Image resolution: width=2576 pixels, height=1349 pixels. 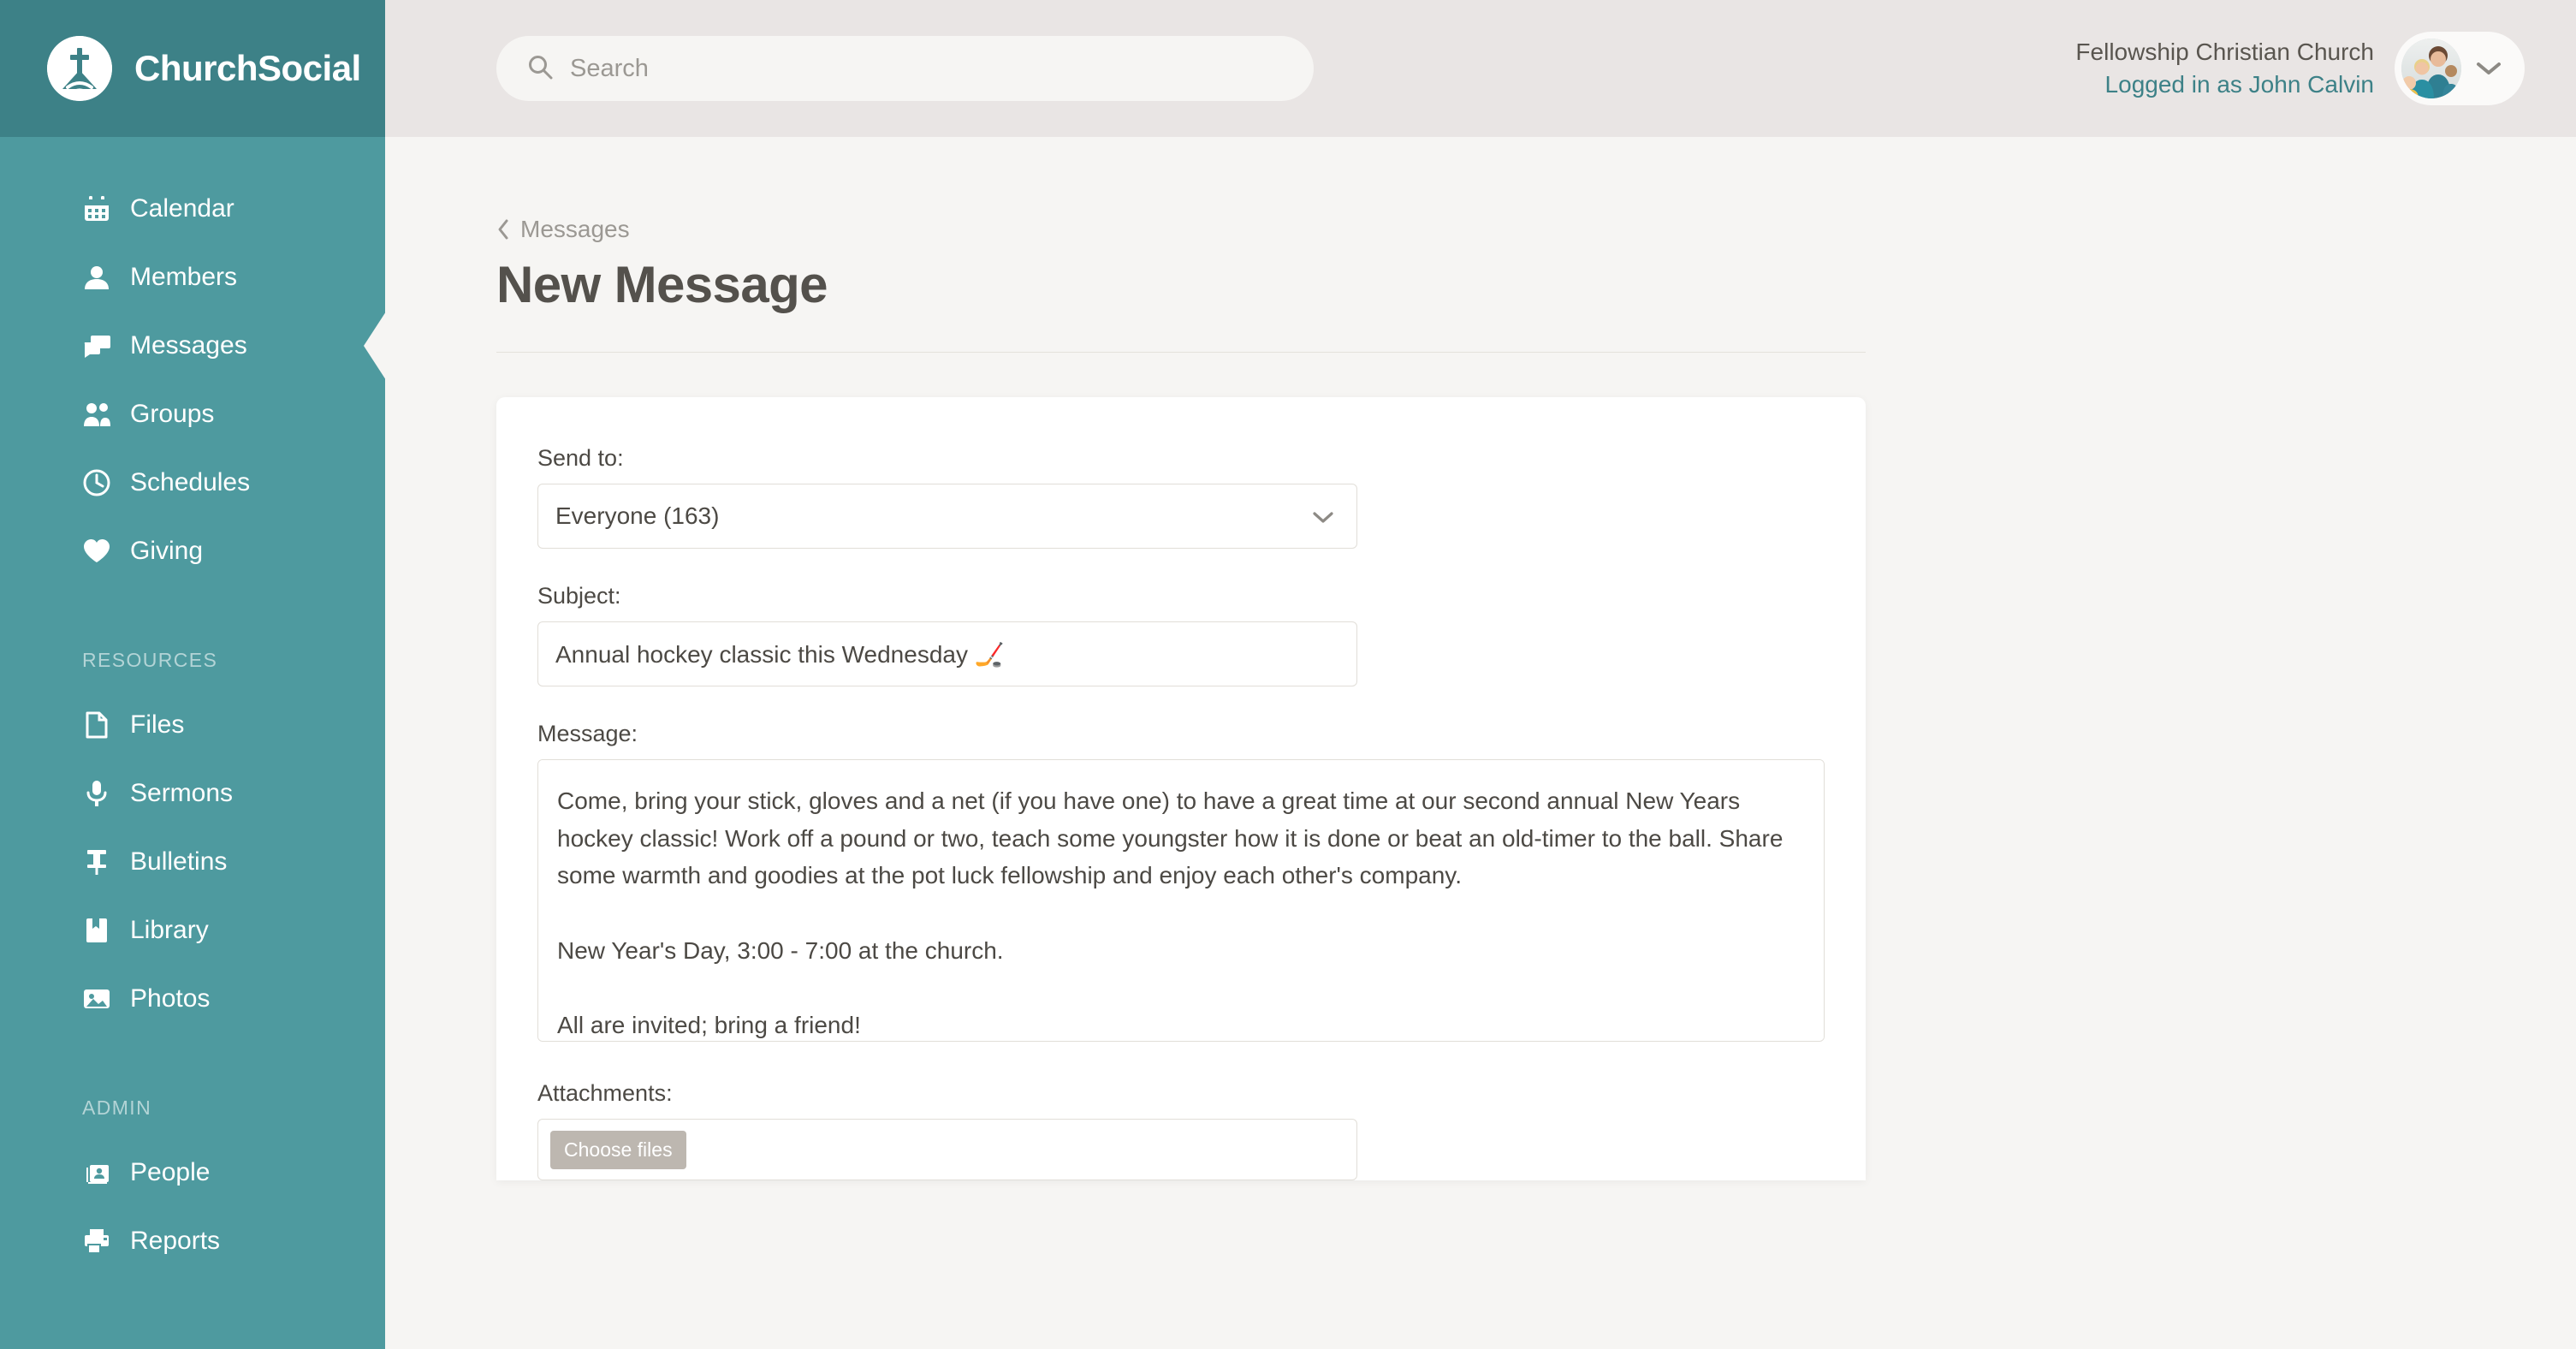 What do you see at coordinates (96, 930) in the screenshot?
I see `book-icon` at bounding box center [96, 930].